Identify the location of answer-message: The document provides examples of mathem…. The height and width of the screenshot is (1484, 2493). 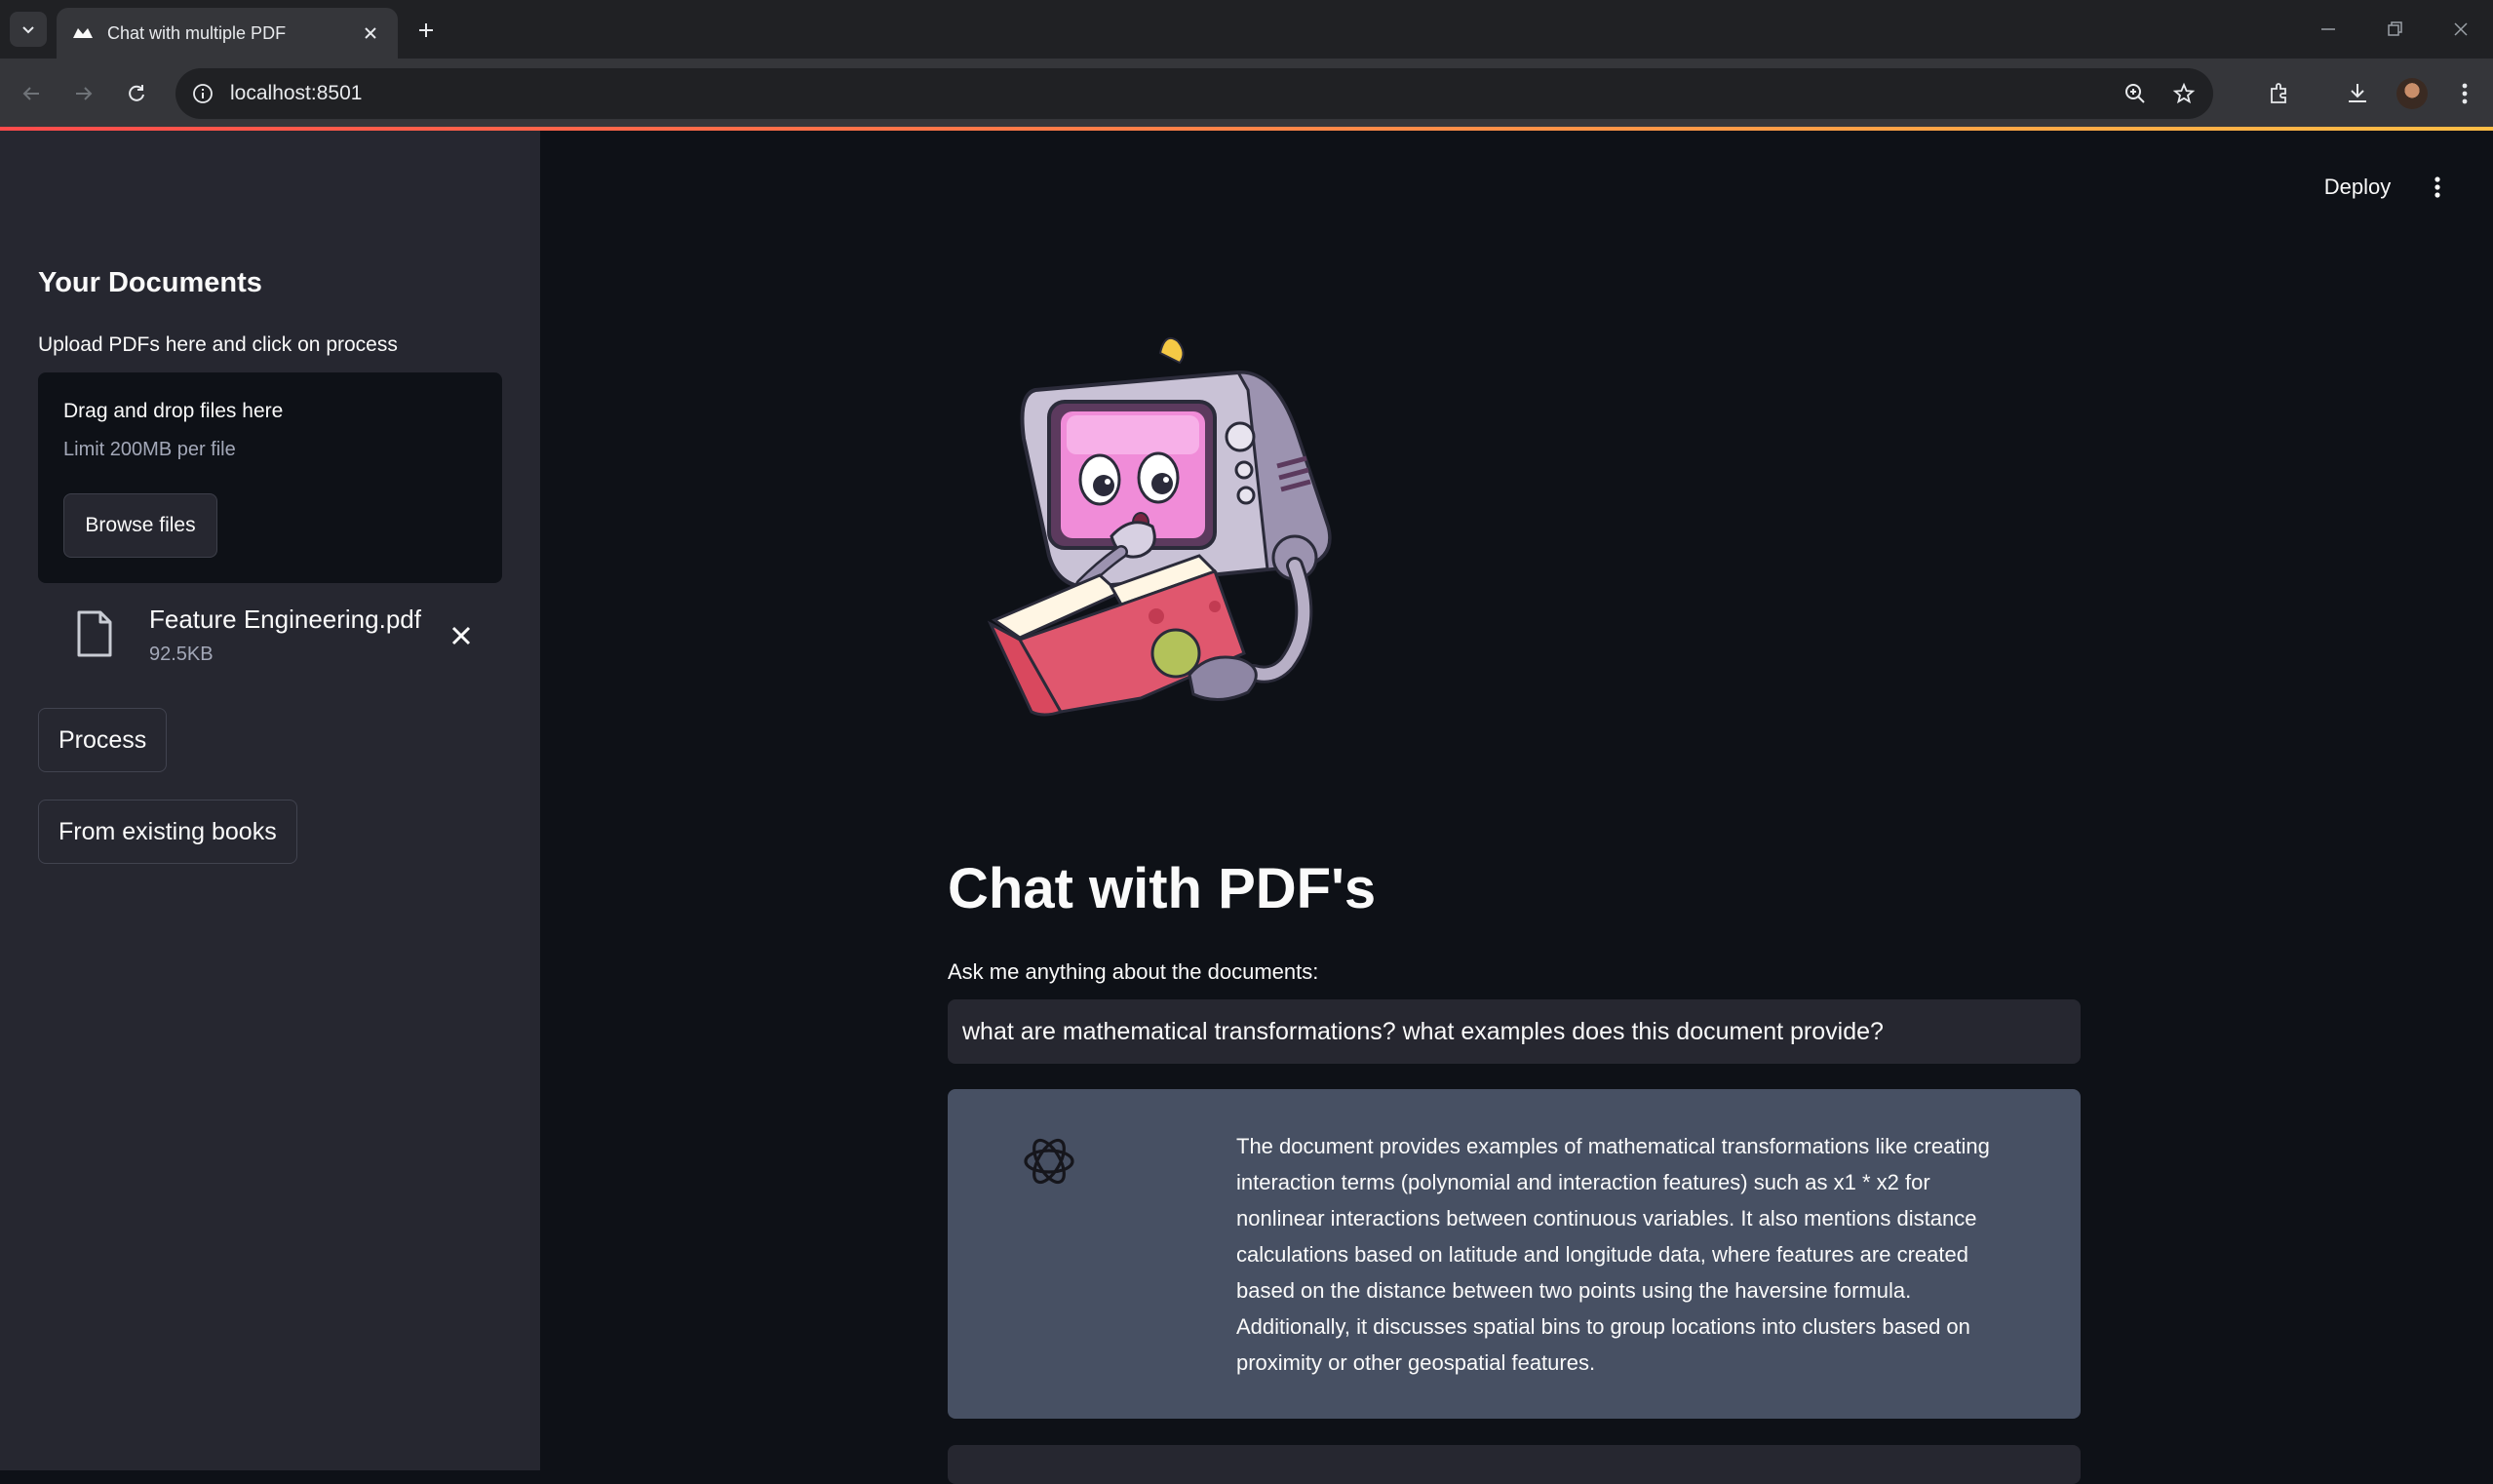
(1514, 1254).